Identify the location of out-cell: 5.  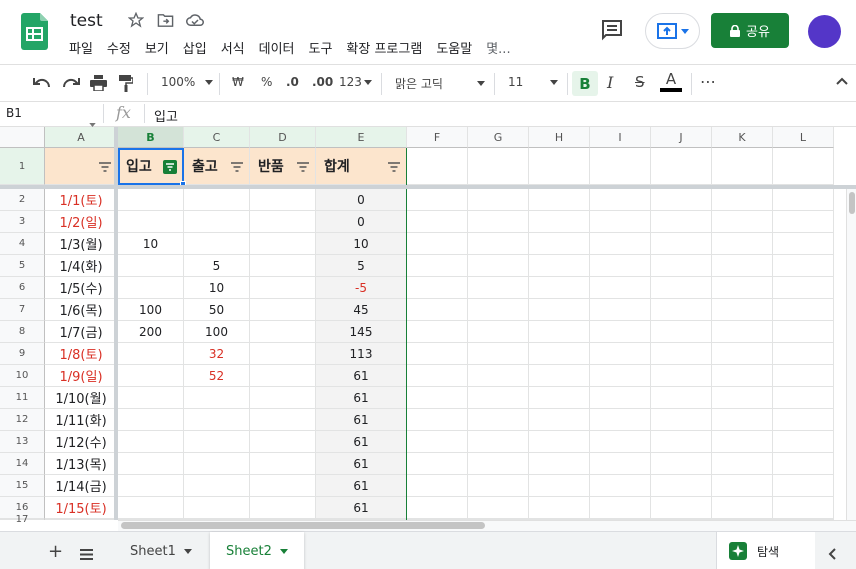
(217, 266).